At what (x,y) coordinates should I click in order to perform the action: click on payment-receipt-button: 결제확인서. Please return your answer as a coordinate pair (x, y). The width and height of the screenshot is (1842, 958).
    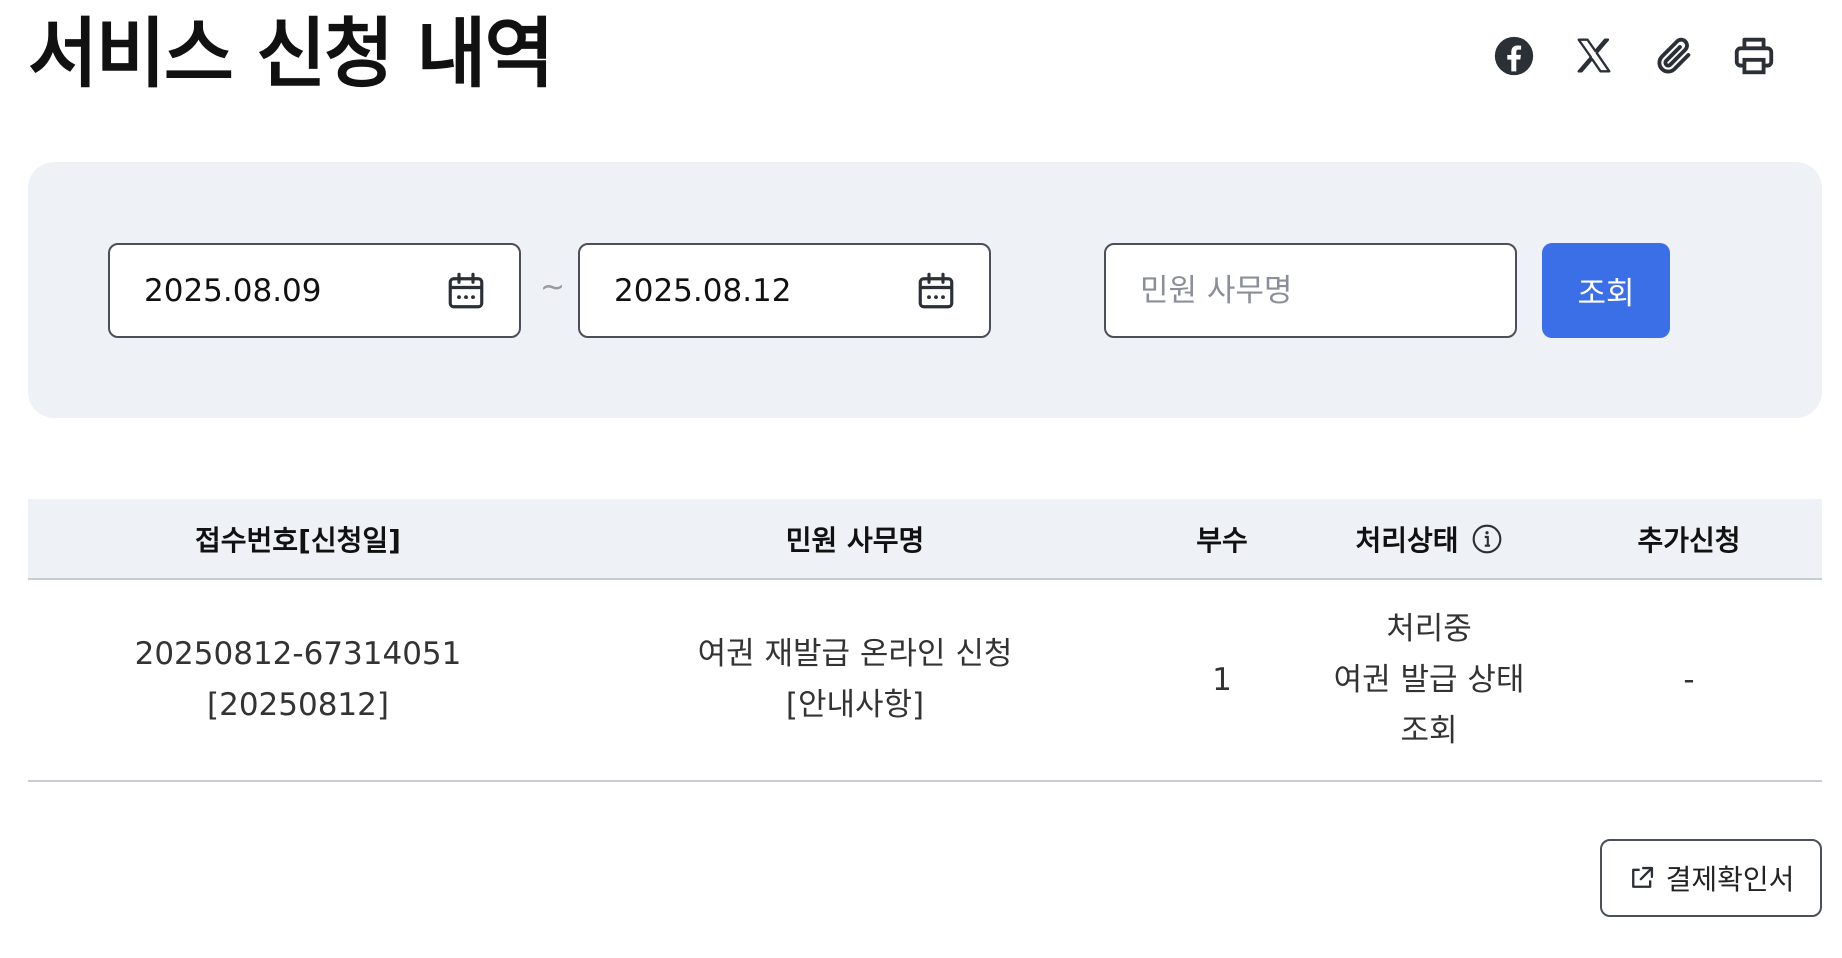
    Looking at the image, I should click on (1711, 878).